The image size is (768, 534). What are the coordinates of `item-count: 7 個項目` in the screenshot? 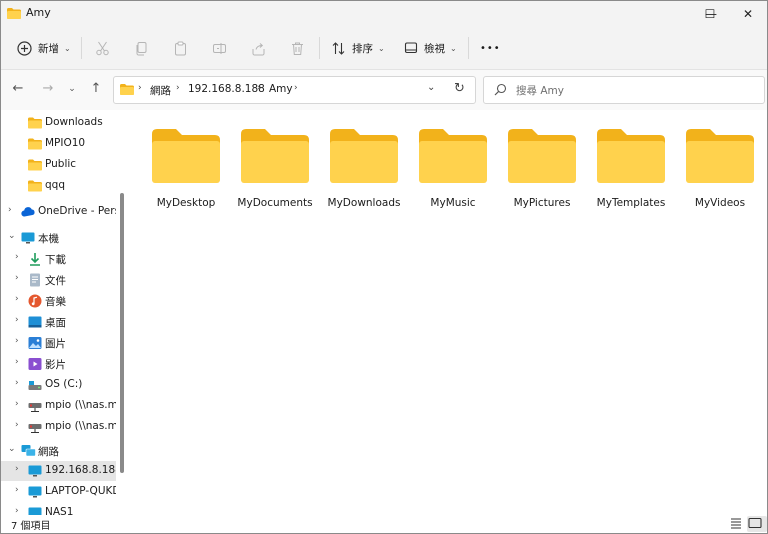 It's located at (31, 526).